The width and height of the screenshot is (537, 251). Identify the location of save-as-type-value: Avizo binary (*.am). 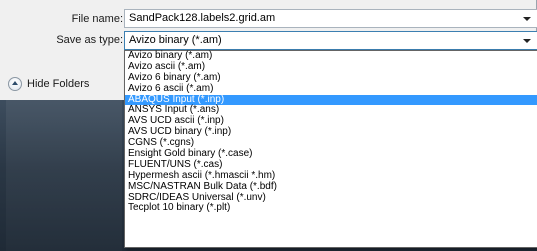
(175, 40).